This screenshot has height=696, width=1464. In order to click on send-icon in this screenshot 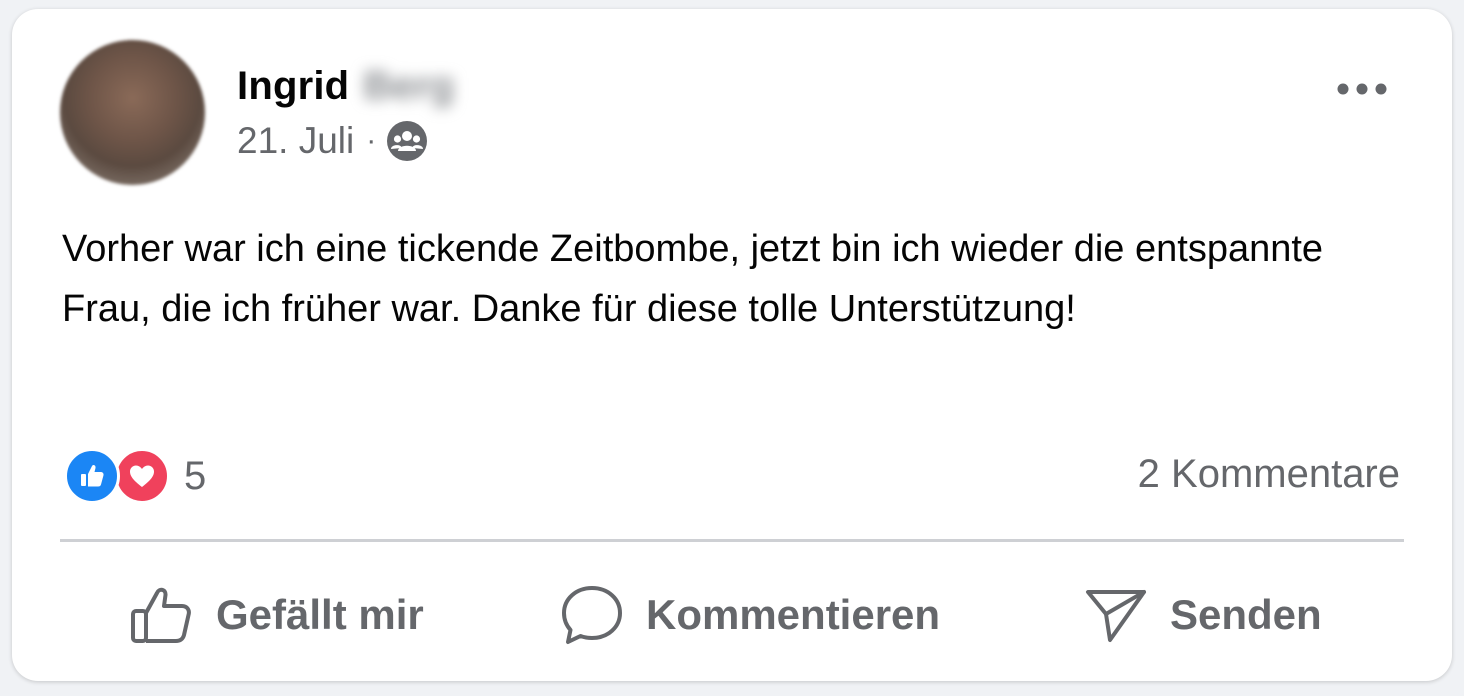, I will do `click(1116, 616)`.